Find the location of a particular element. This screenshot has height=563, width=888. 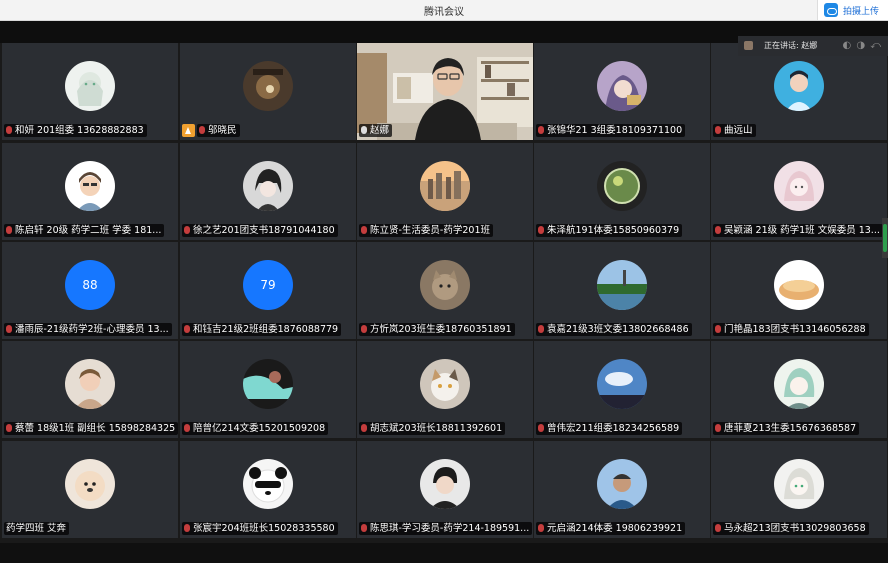

participant-name-label: 和妍 201组委 13628882883 is located at coordinates (75, 130).